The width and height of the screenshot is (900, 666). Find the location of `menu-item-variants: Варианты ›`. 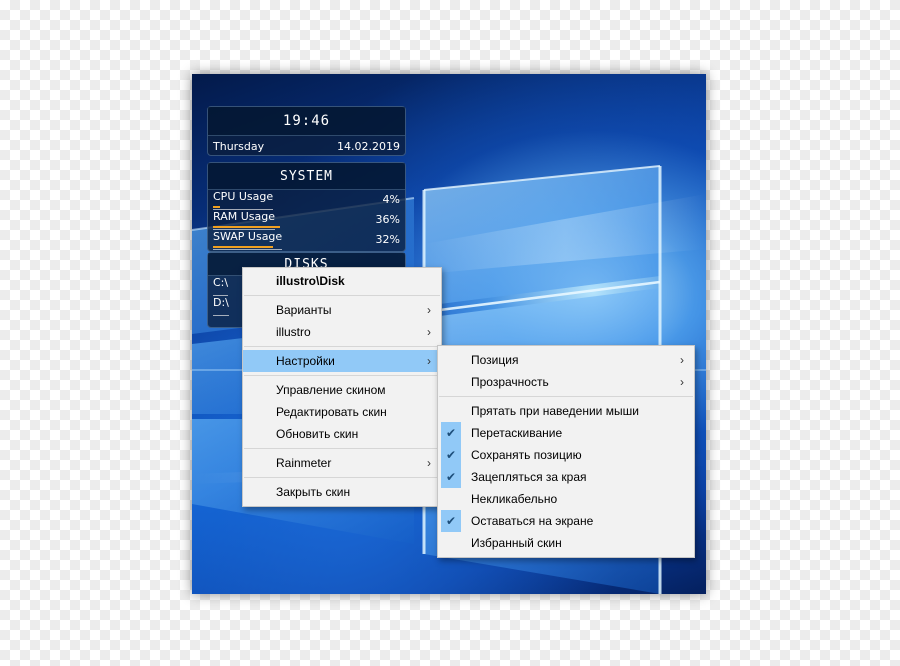

menu-item-variants: Варианты › is located at coordinates (342, 310).